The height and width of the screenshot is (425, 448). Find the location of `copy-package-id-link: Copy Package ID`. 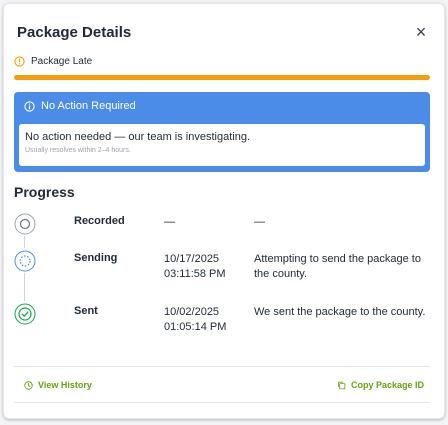

copy-package-id-link: Copy Package ID is located at coordinates (380, 385).